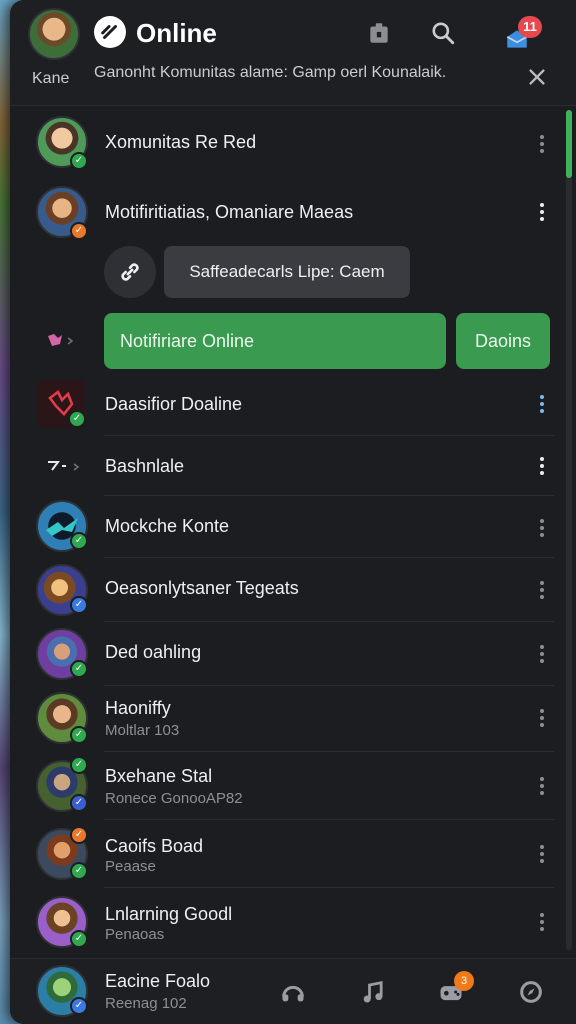 The width and height of the screenshot is (576, 1024). I want to click on row-title: Haoniffy, so click(138, 708).